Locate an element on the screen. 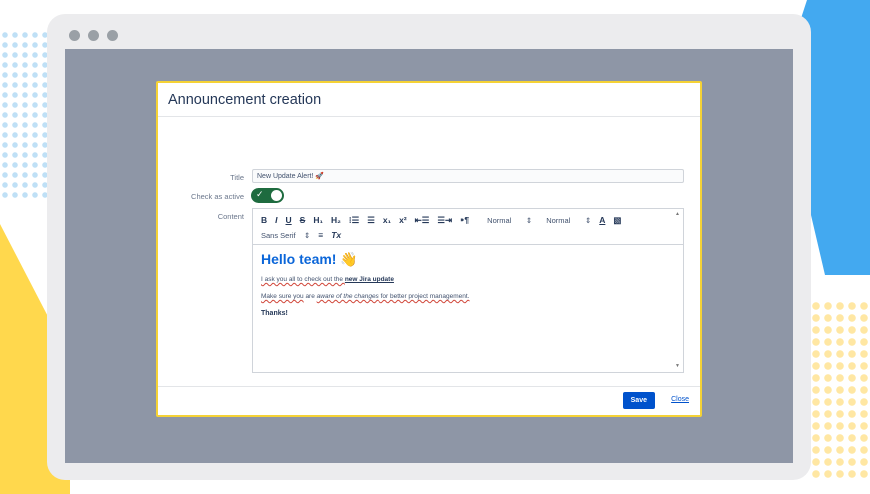  clear-format-icon: Tx is located at coordinates (336, 235).